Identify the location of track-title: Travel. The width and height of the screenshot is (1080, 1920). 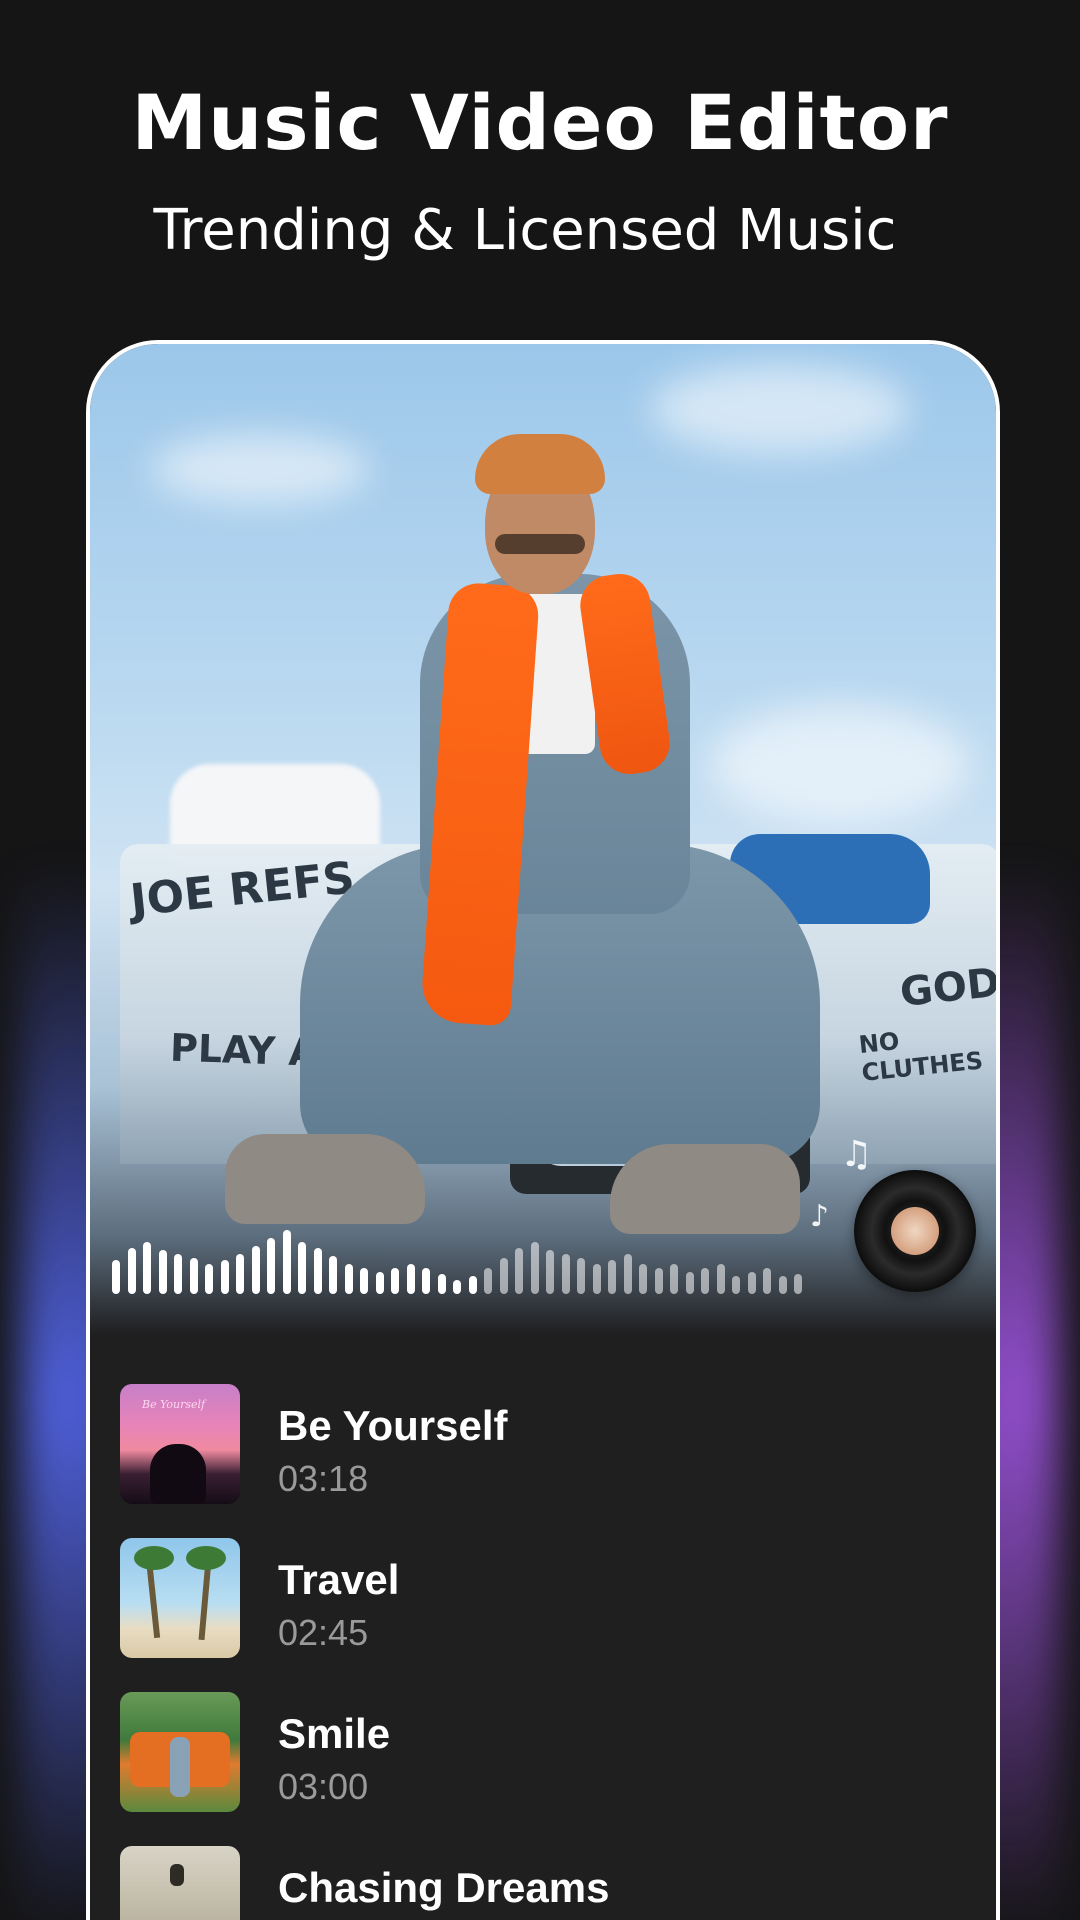
(339, 1579).